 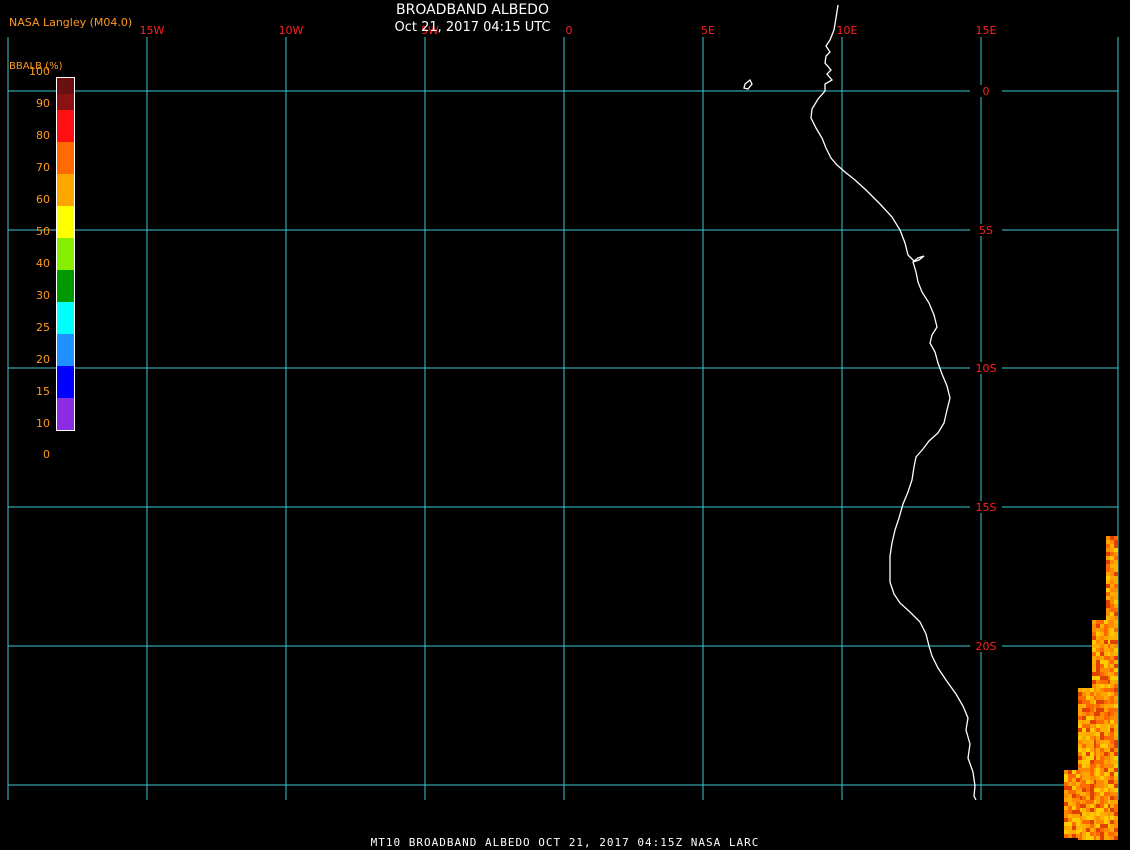 I want to click on colorbar-tick-label: 50, so click(x=43, y=231).